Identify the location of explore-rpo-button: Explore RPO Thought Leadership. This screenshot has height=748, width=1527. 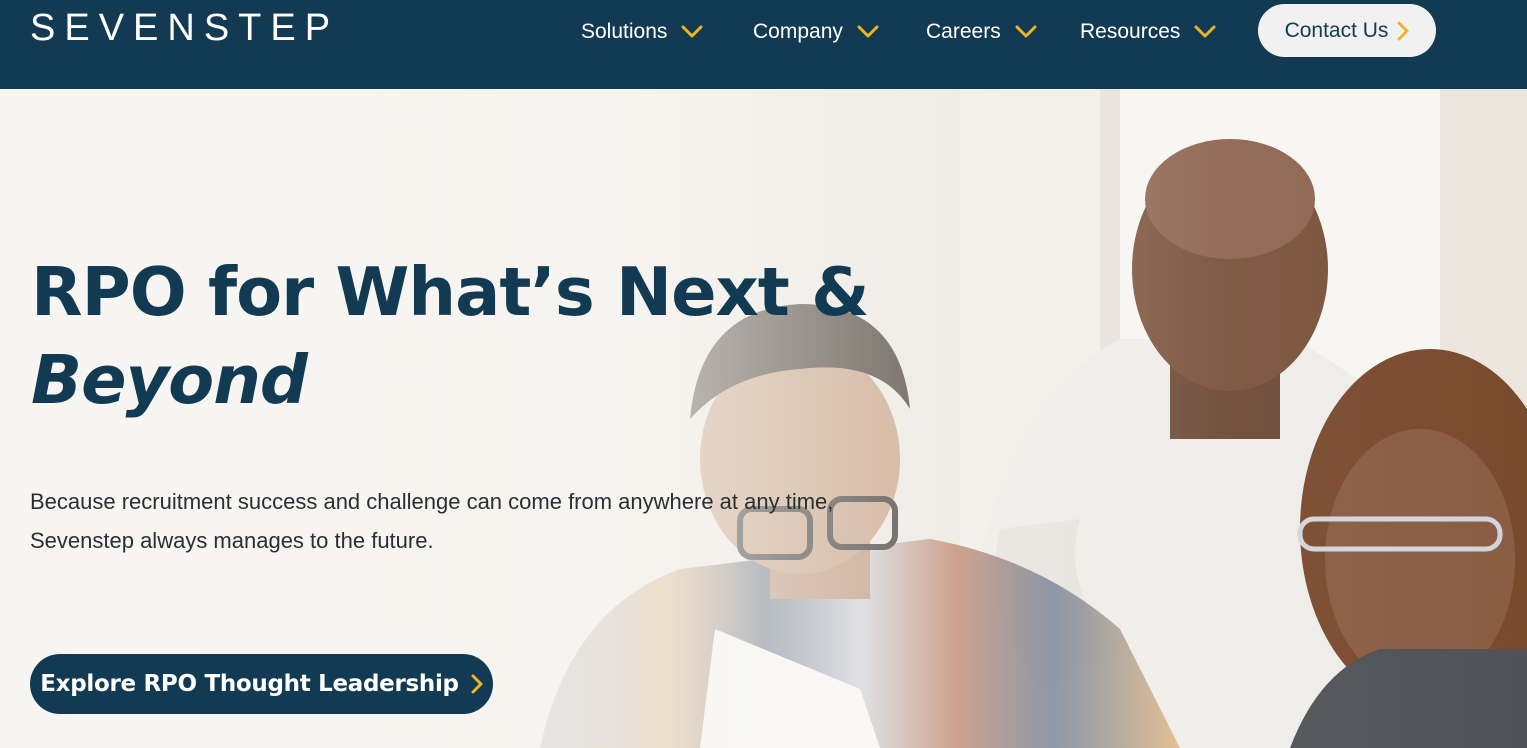
(261, 684).